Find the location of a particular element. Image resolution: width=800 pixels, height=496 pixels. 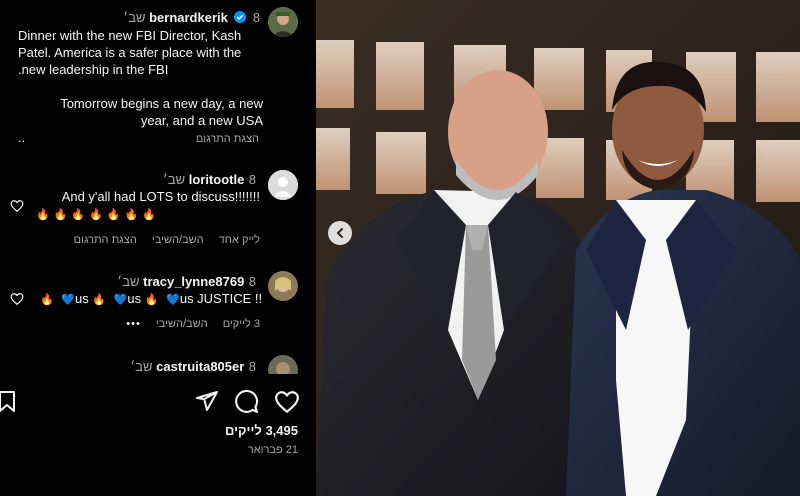

likes-count: 3,495 לייקים is located at coordinates (261, 430).